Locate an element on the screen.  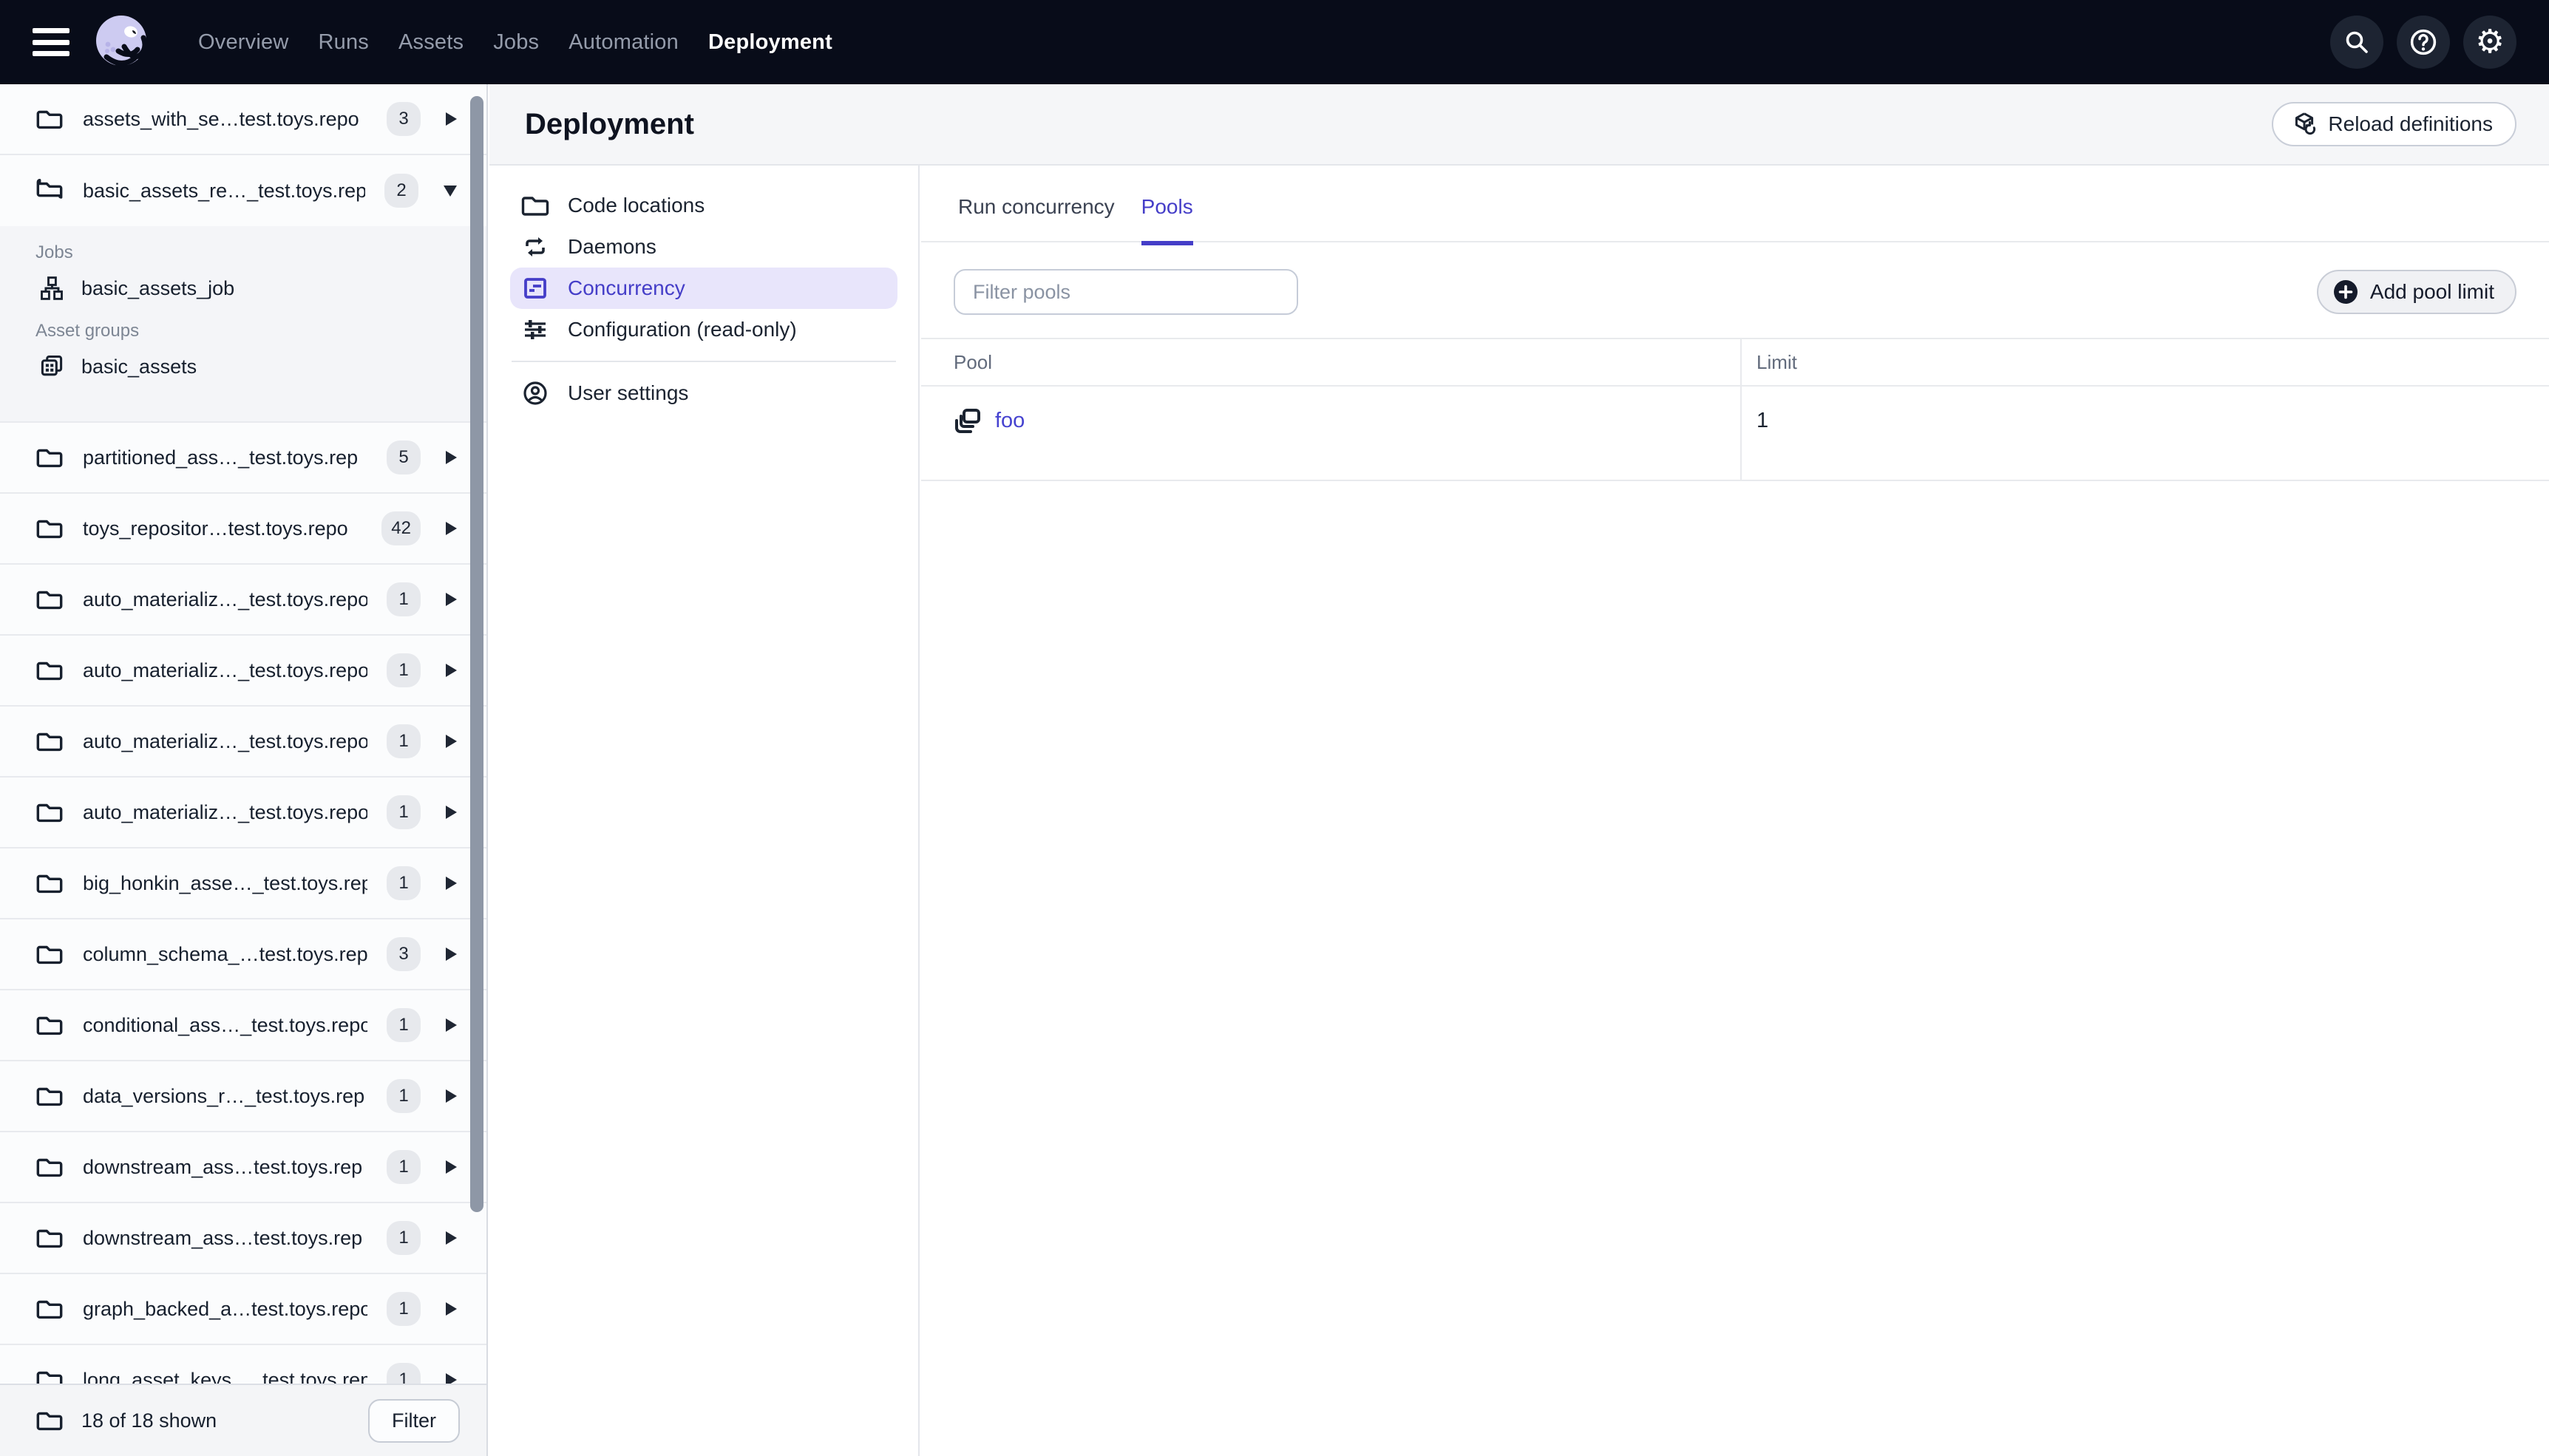
page-title: Deployment is located at coordinates (609, 124).